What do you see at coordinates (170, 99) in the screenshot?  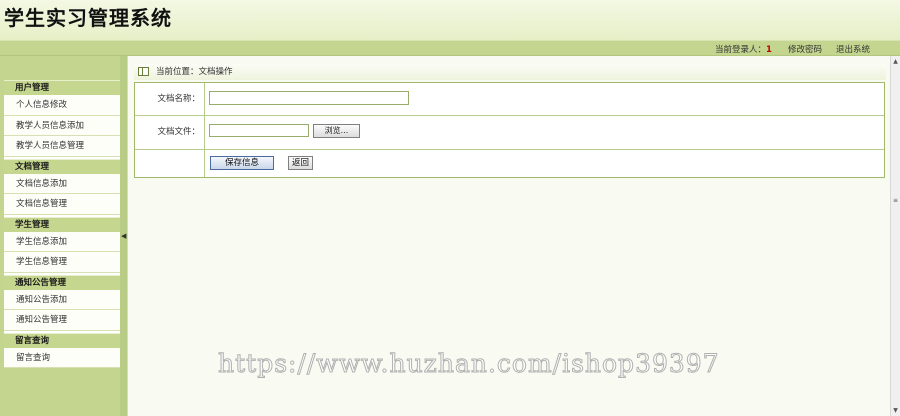 I see `doc-name-label: 文档名称：` at bounding box center [170, 99].